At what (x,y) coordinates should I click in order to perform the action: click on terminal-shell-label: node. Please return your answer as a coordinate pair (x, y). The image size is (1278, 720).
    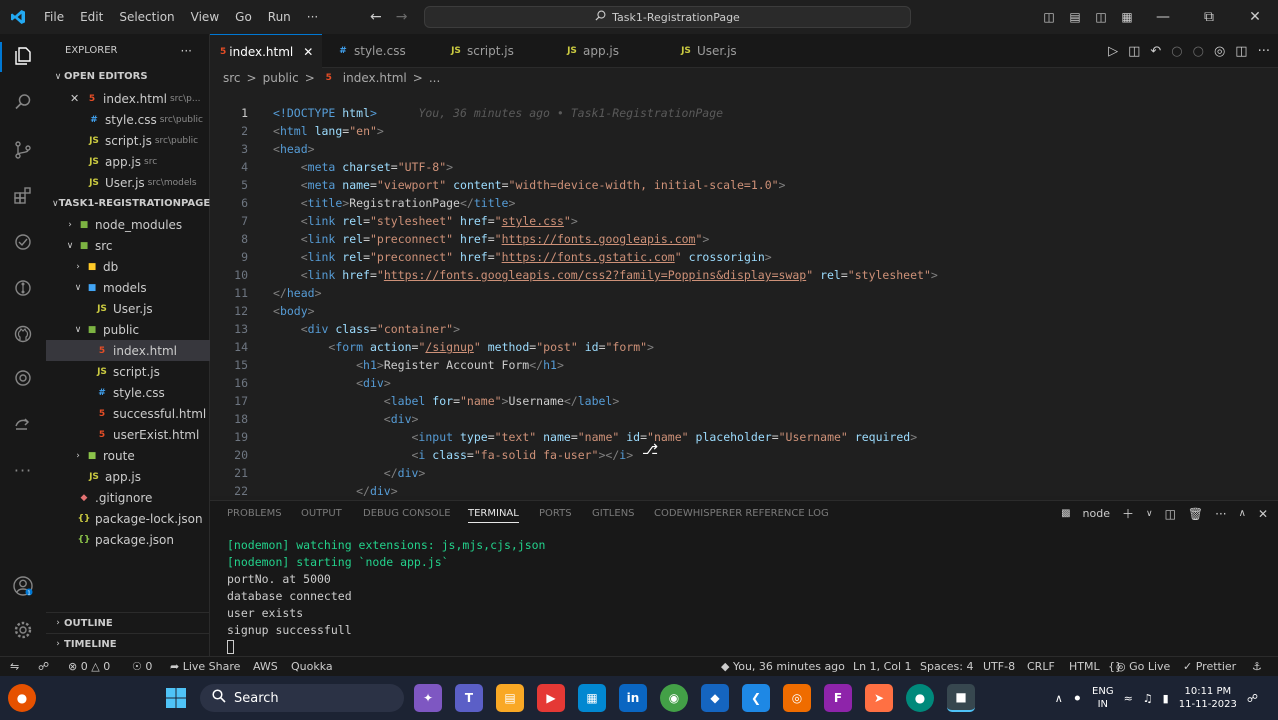
    Looking at the image, I should click on (1096, 513).